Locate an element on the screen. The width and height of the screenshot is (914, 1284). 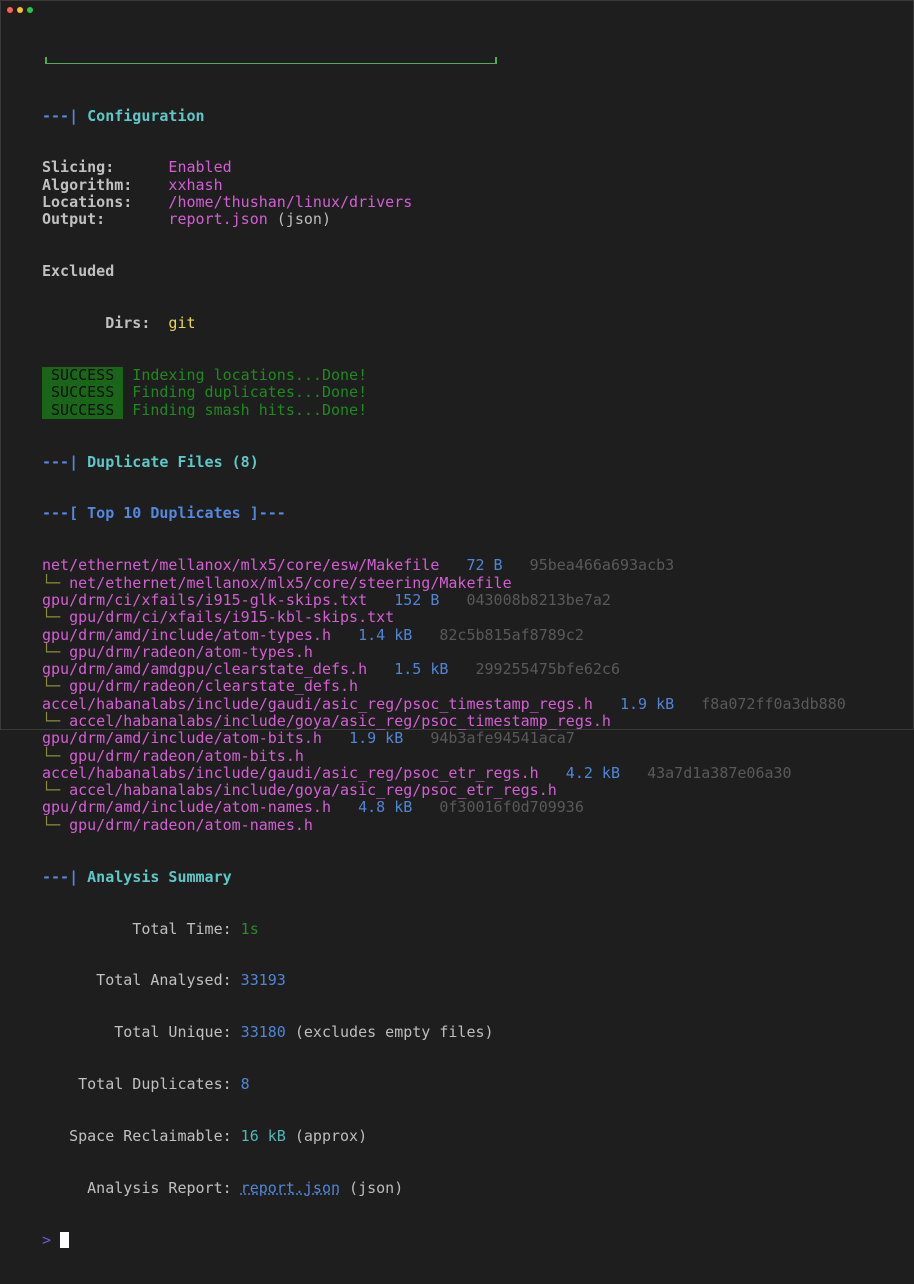
close-button is located at coordinates (10, 10).